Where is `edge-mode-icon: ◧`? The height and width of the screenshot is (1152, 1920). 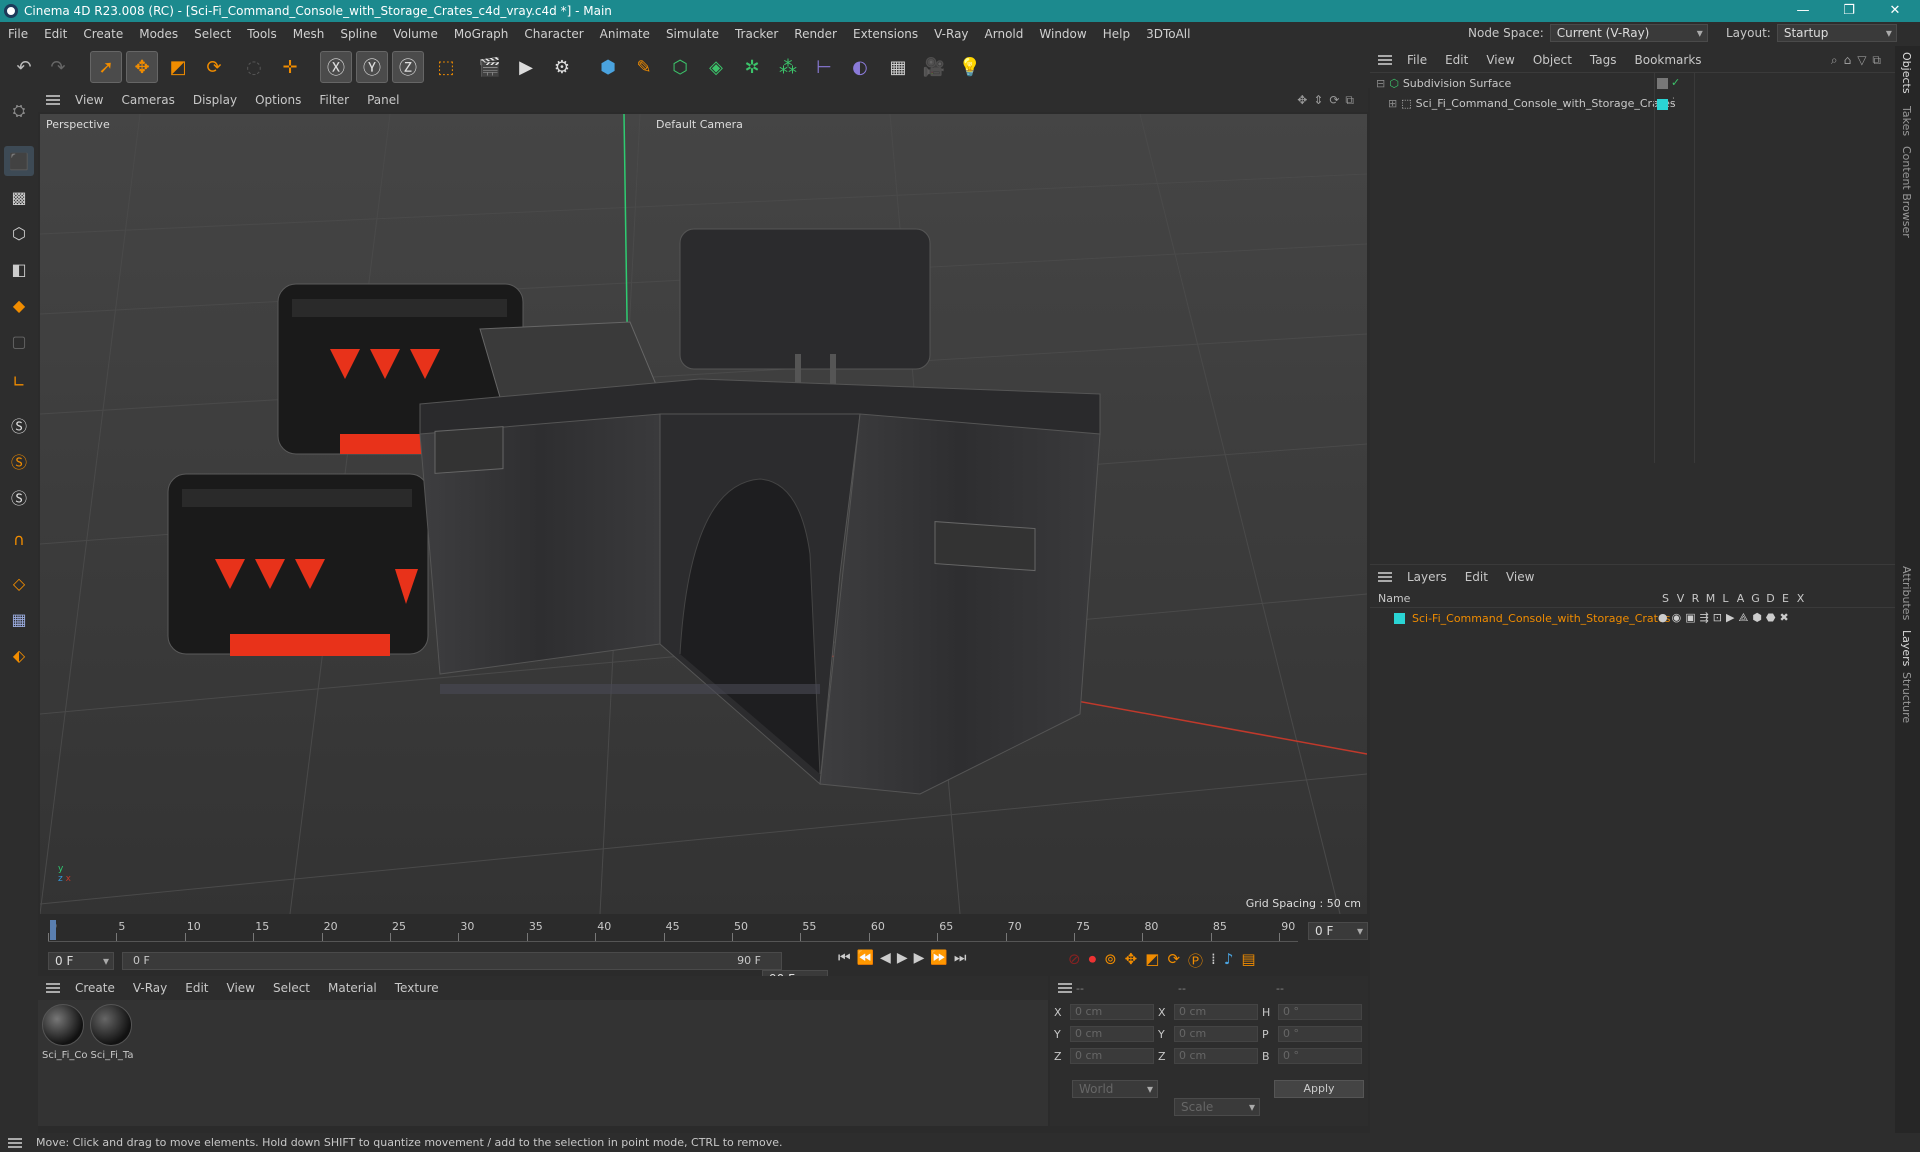 edge-mode-icon: ◧ is located at coordinates (19, 269).